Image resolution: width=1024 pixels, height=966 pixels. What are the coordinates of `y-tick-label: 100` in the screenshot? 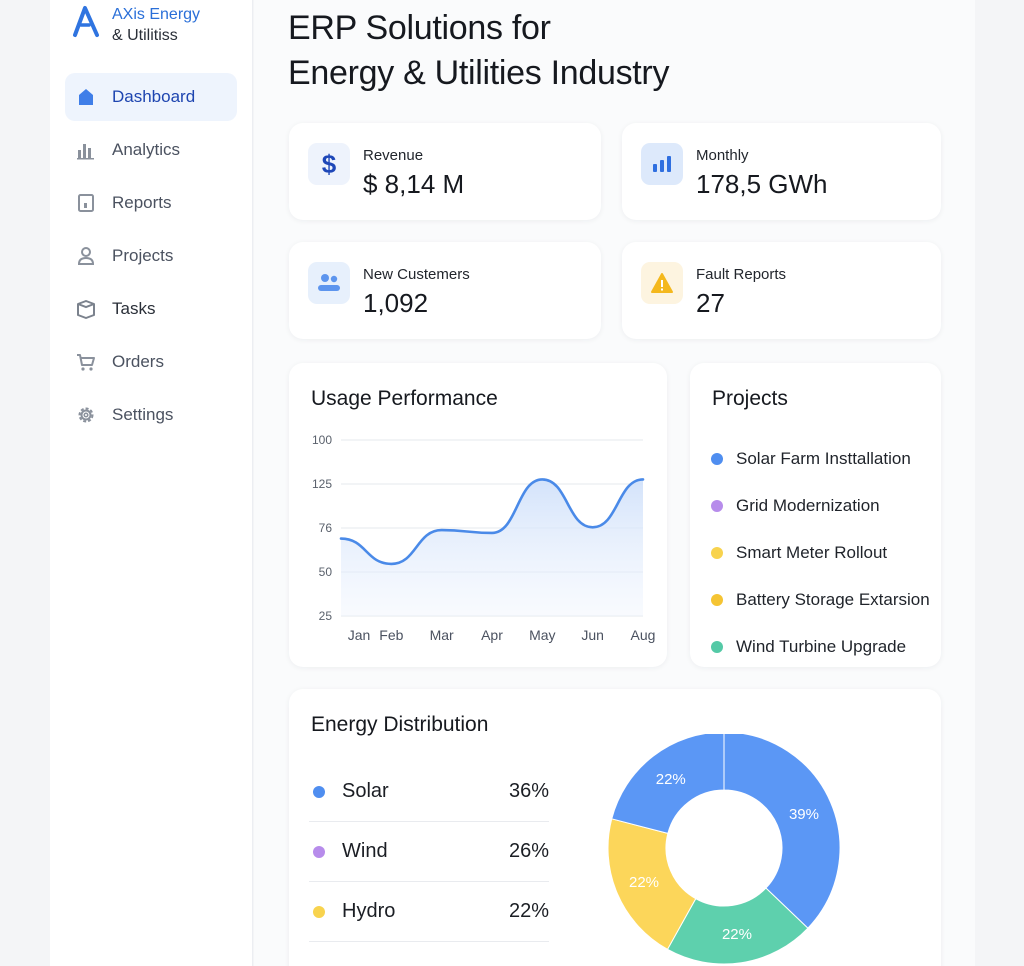 It's located at (322, 440).